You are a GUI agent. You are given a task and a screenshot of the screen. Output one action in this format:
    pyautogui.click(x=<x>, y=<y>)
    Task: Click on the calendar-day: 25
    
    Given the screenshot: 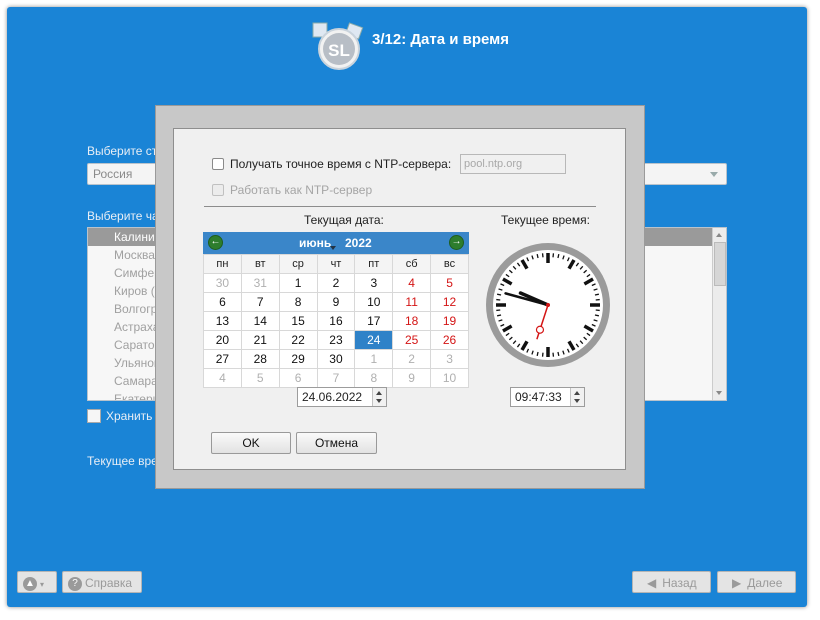 What is the action you would take?
    pyautogui.click(x=412, y=340)
    